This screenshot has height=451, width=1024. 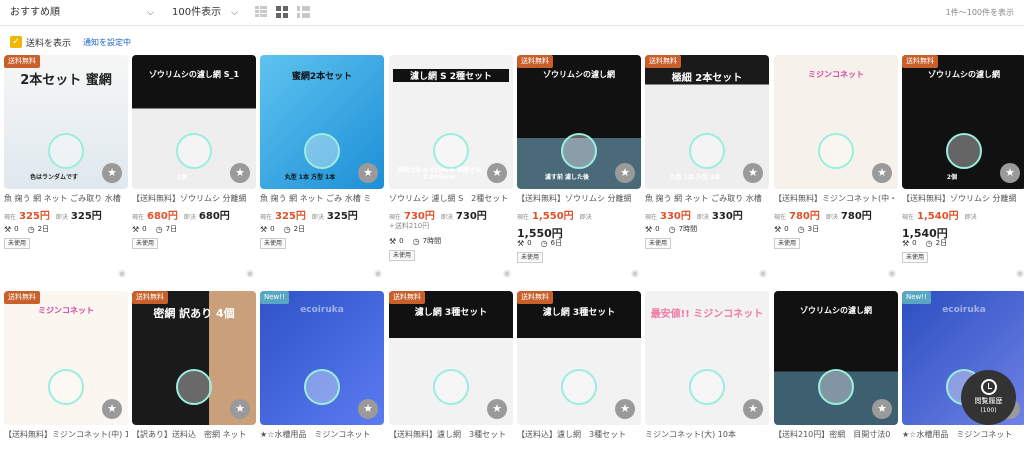 What do you see at coordinates (82, 13) in the screenshot?
I see `sort-select: おすすめ順 ⌵` at bounding box center [82, 13].